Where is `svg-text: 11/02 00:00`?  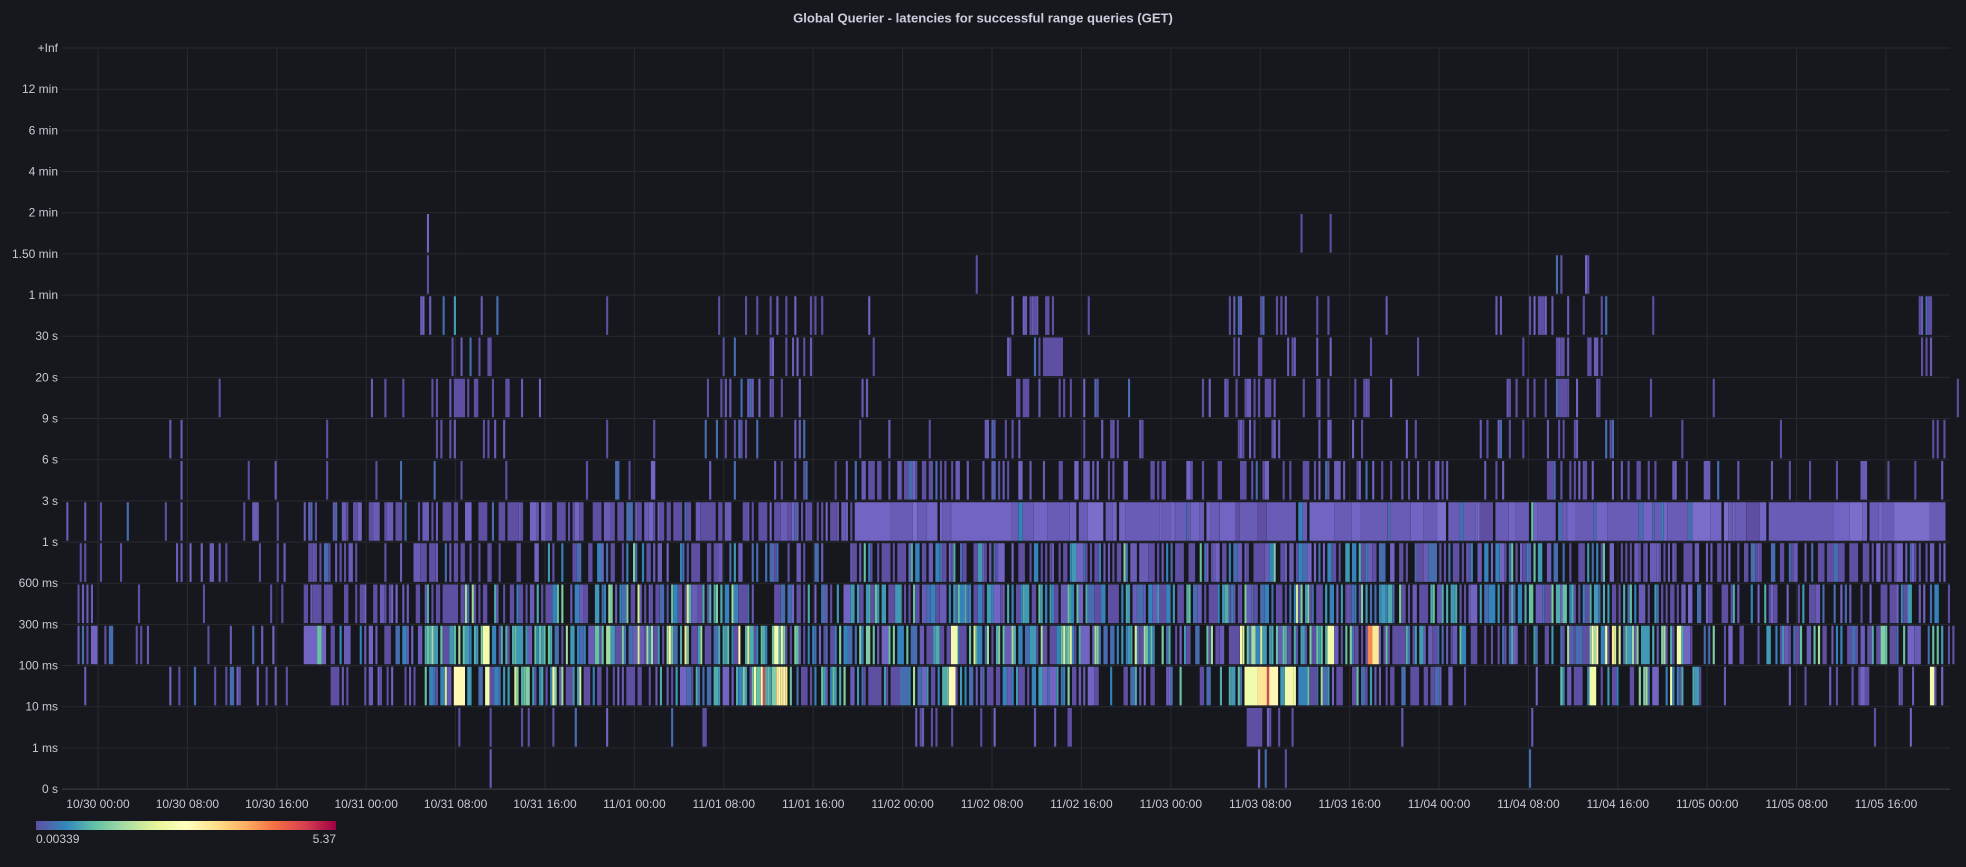 svg-text: 11/02 00:00 is located at coordinates (902, 804).